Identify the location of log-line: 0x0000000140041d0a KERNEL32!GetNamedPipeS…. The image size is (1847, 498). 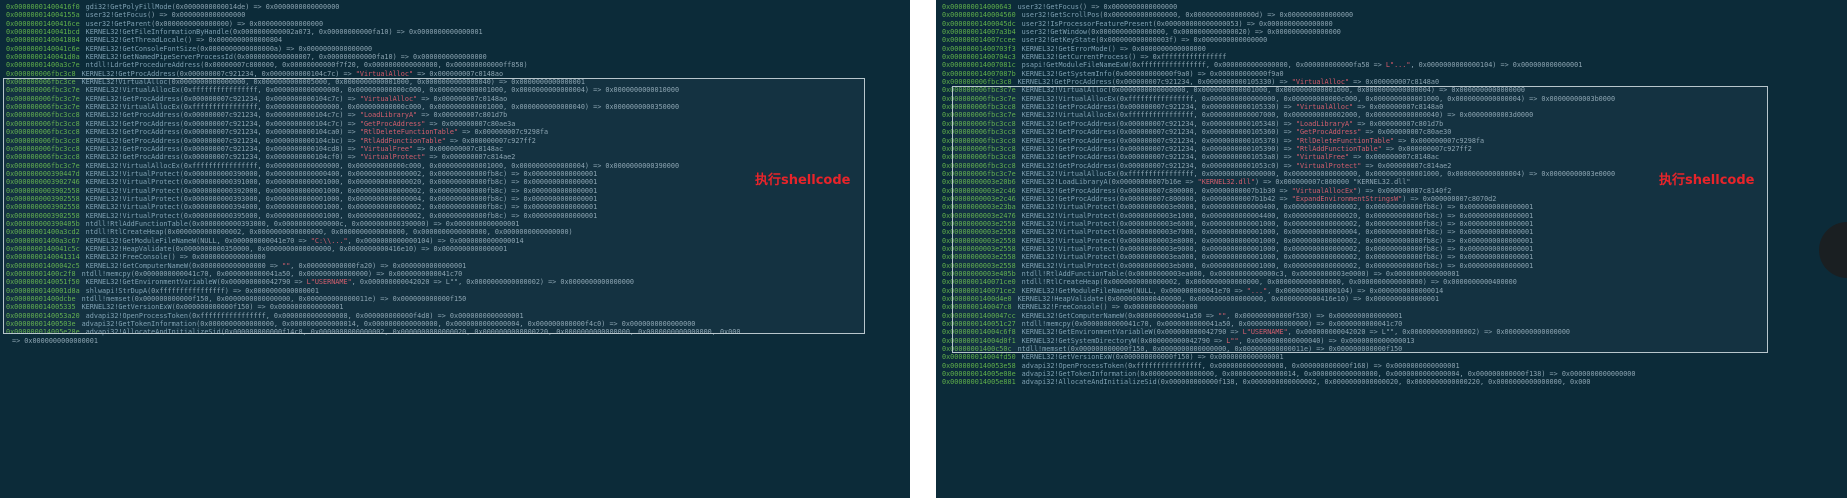
(455, 57).